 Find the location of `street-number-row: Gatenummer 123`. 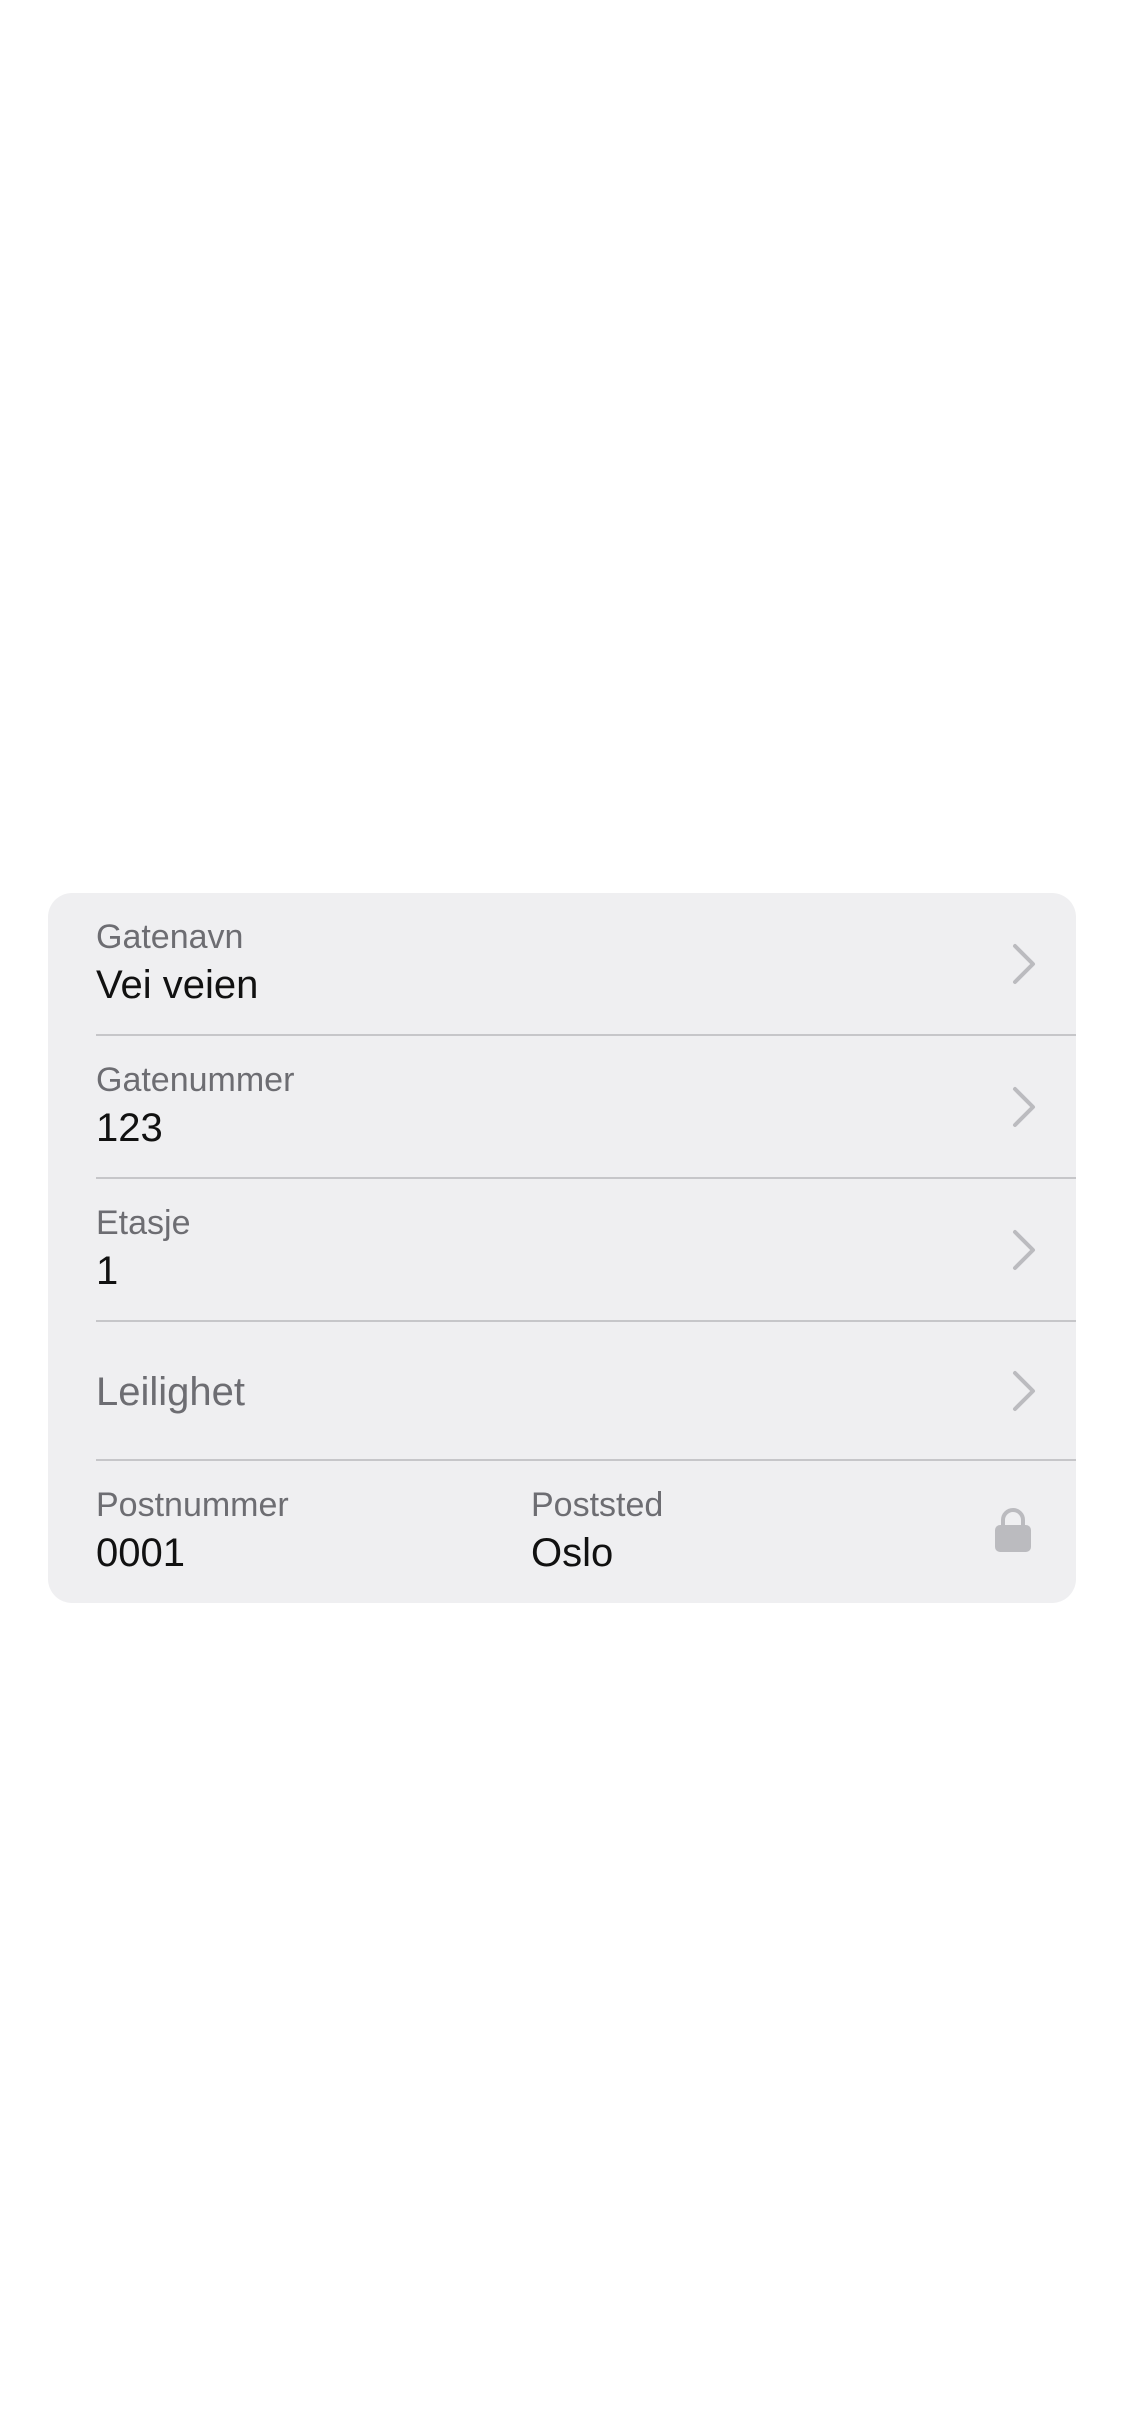

street-number-row: Gatenummer 123 is located at coordinates (562, 1107).